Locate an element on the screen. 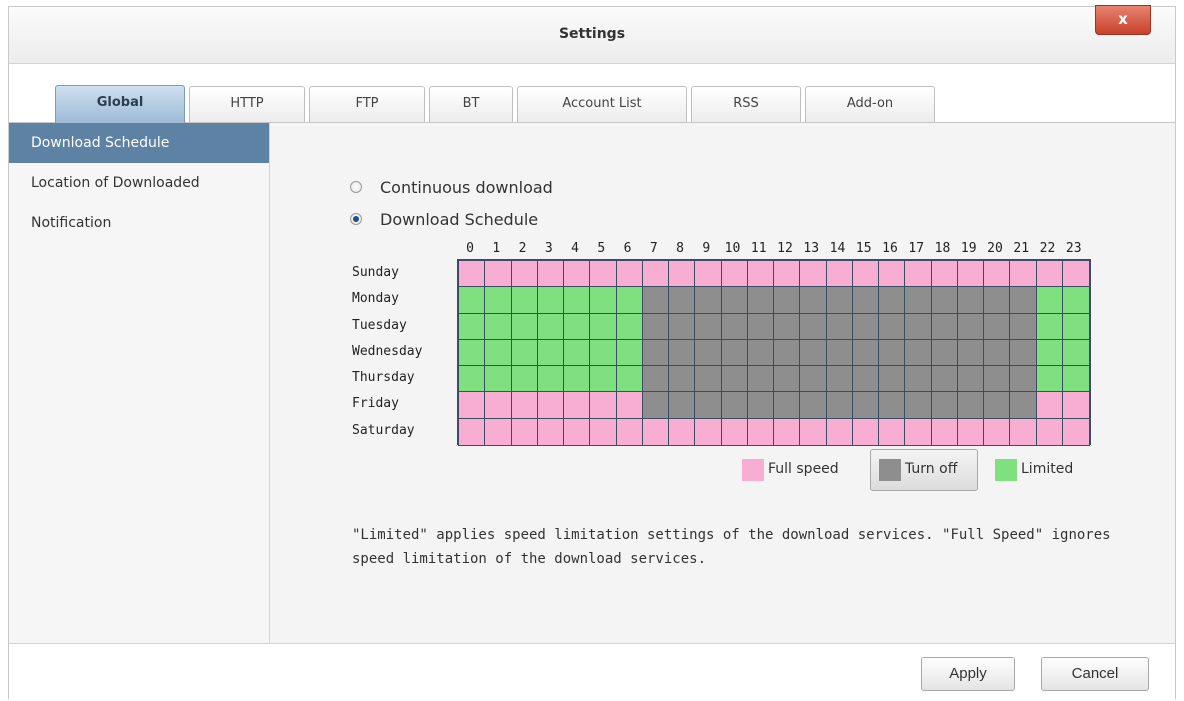 The height and width of the screenshot is (701, 1184). apply-button: Apply is located at coordinates (968, 674).